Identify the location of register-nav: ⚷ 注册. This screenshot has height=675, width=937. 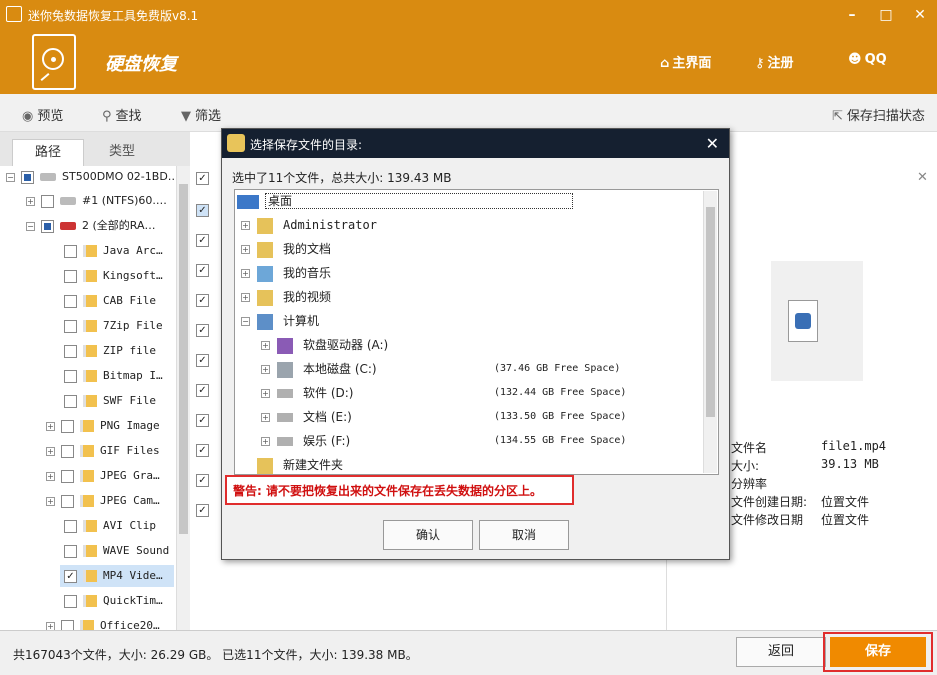
(774, 61).